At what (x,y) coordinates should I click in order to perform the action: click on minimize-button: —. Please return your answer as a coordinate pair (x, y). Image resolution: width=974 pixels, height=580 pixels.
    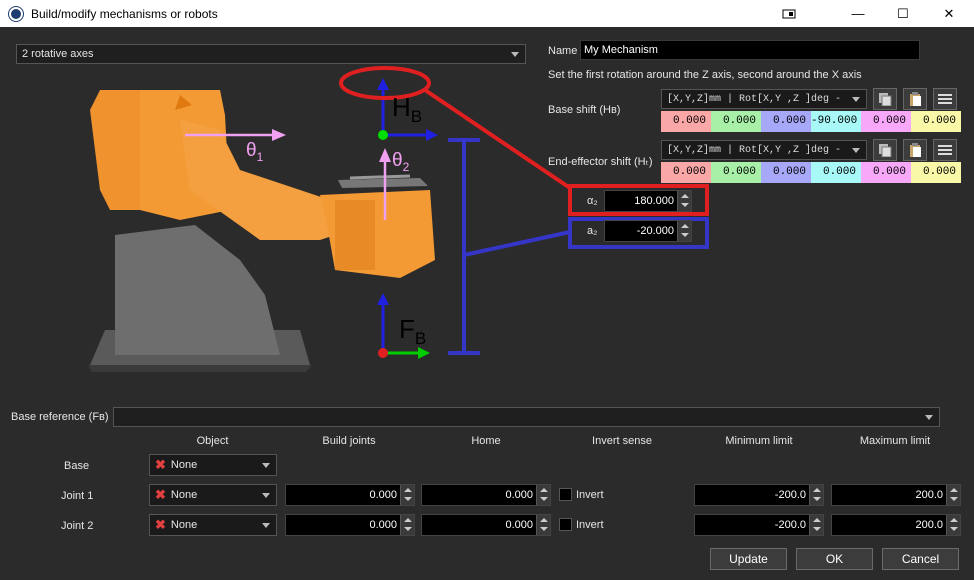
    Looking at the image, I should click on (858, 13).